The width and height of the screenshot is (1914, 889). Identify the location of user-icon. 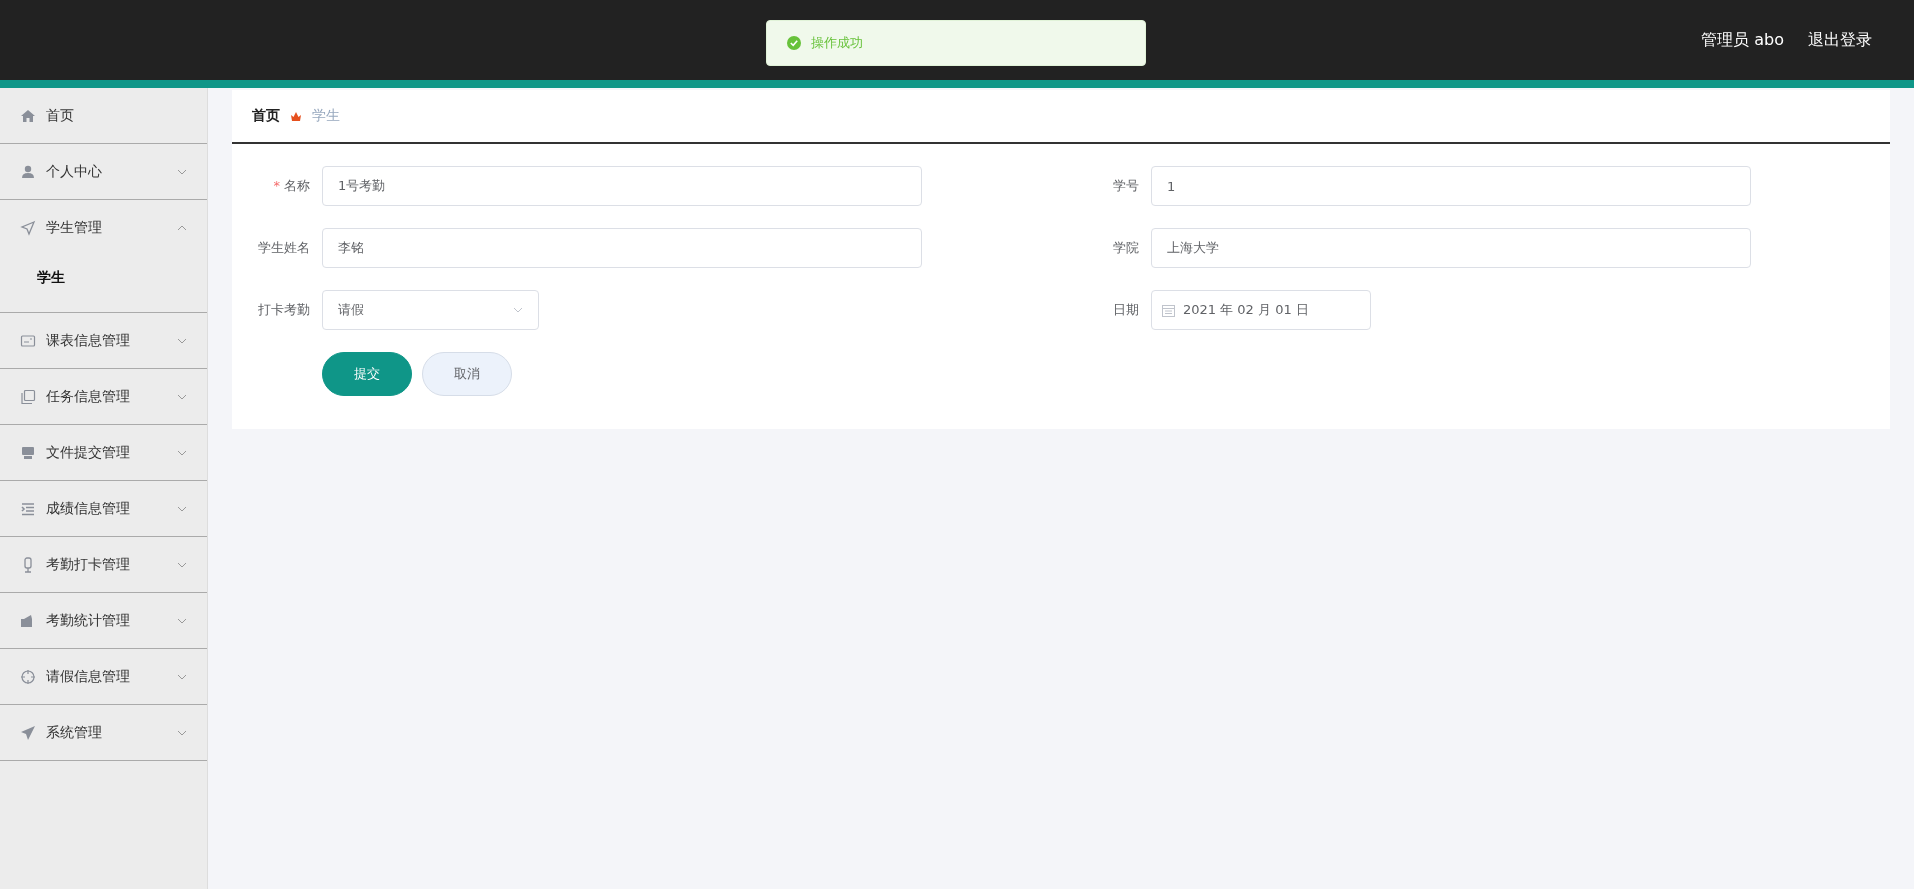
(28, 172).